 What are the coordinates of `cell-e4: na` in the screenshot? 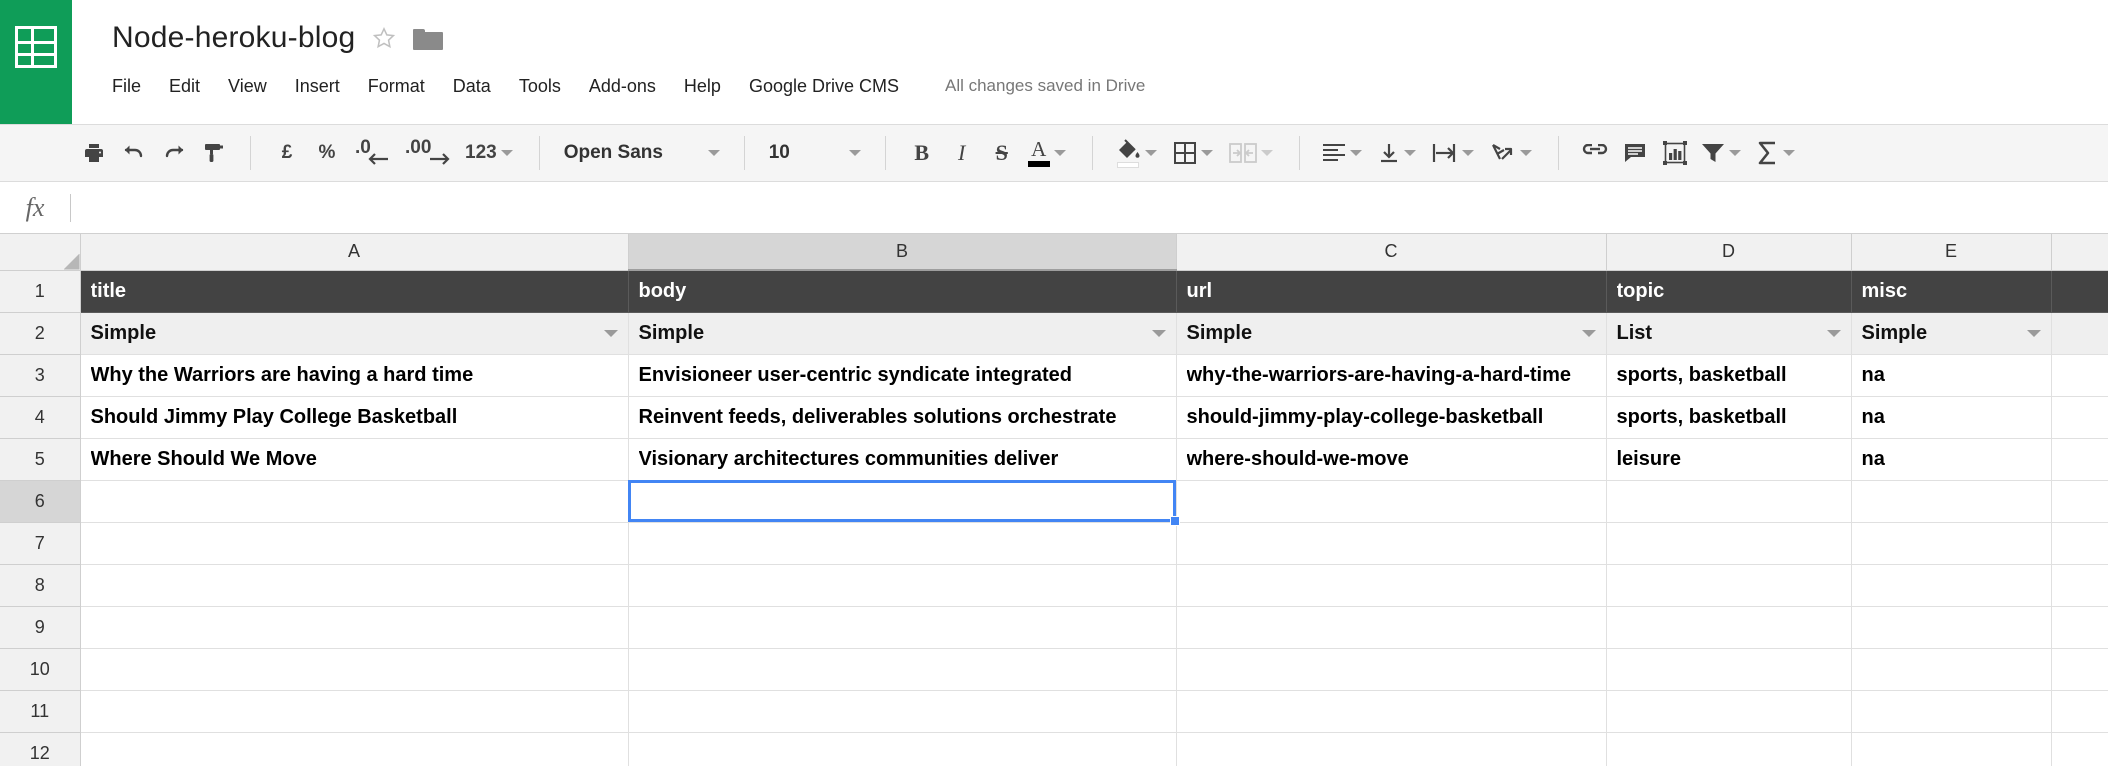 It's located at (1951, 417).